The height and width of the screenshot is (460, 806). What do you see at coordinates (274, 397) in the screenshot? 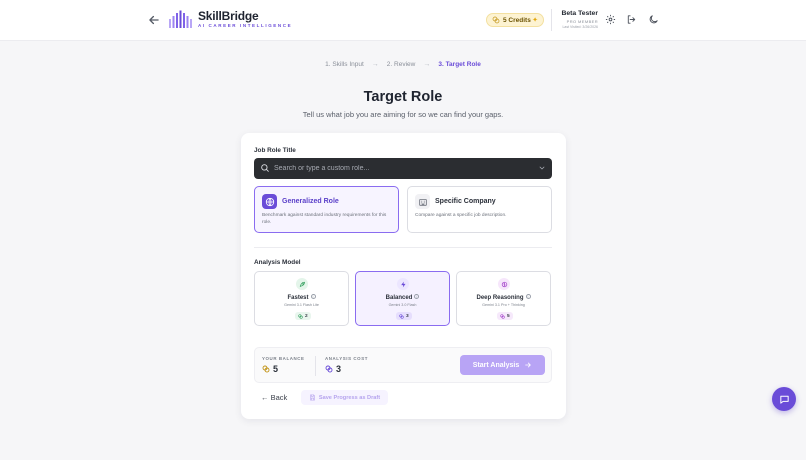
I see `back-button: ← Back` at bounding box center [274, 397].